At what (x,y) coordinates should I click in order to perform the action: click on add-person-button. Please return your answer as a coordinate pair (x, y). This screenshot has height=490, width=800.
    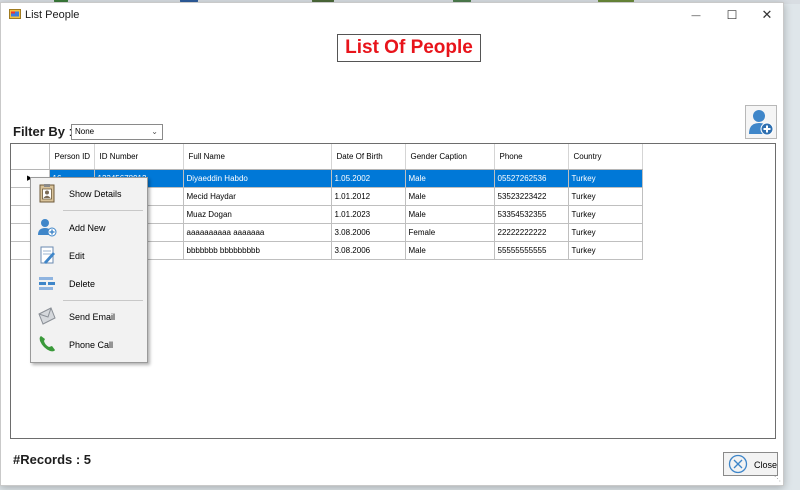
    Looking at the image, I should click on (761, 122).